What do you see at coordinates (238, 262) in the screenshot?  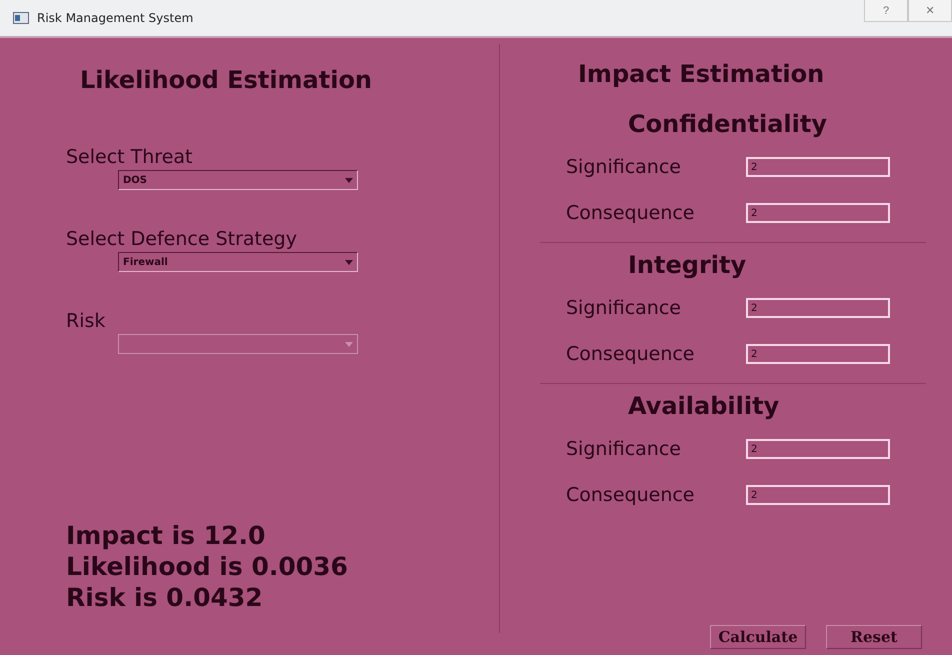 I see `dropdown: Firewall` at bounding box center [238, 262].